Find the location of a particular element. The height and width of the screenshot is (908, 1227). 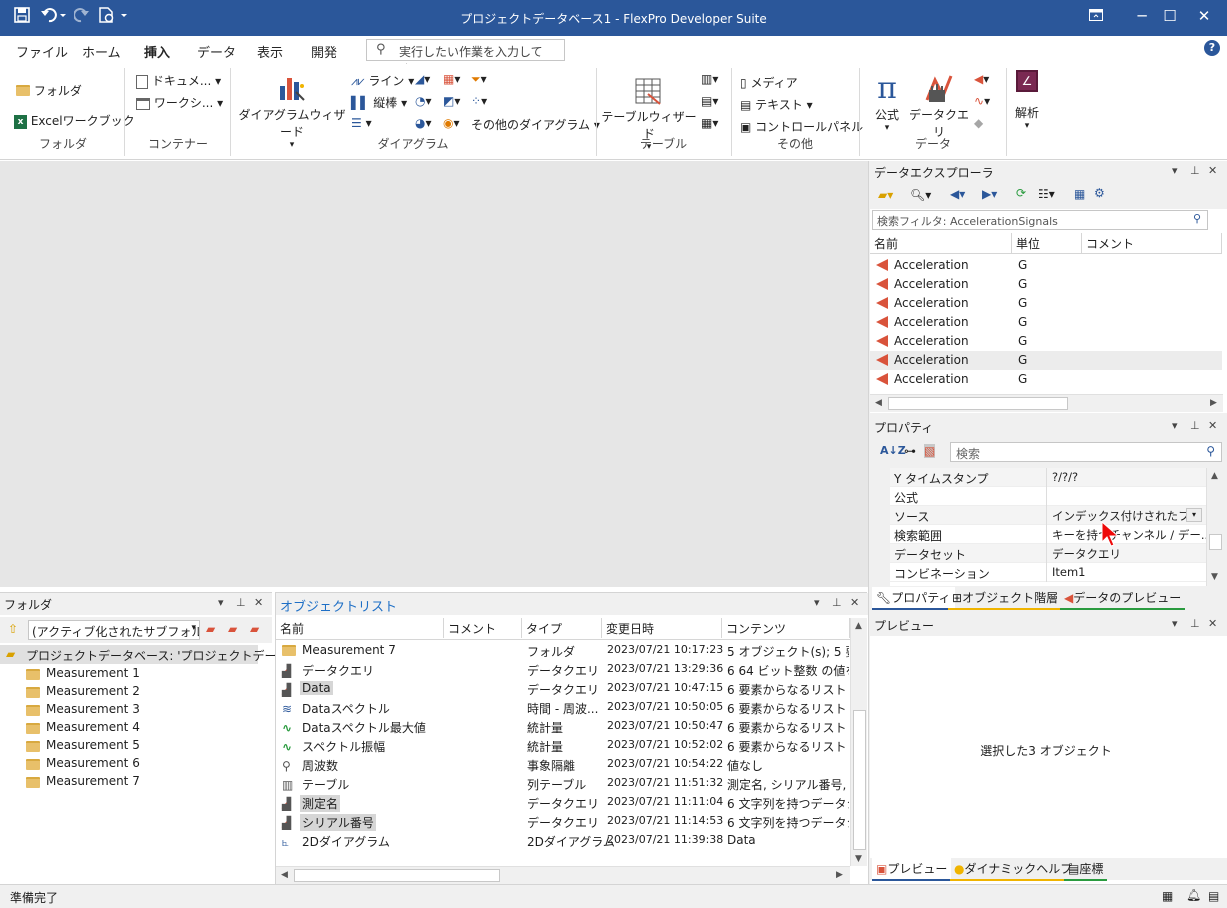

property-row: Y タイムスタンプ ?/?/? is located at coordinates (1048, 477).